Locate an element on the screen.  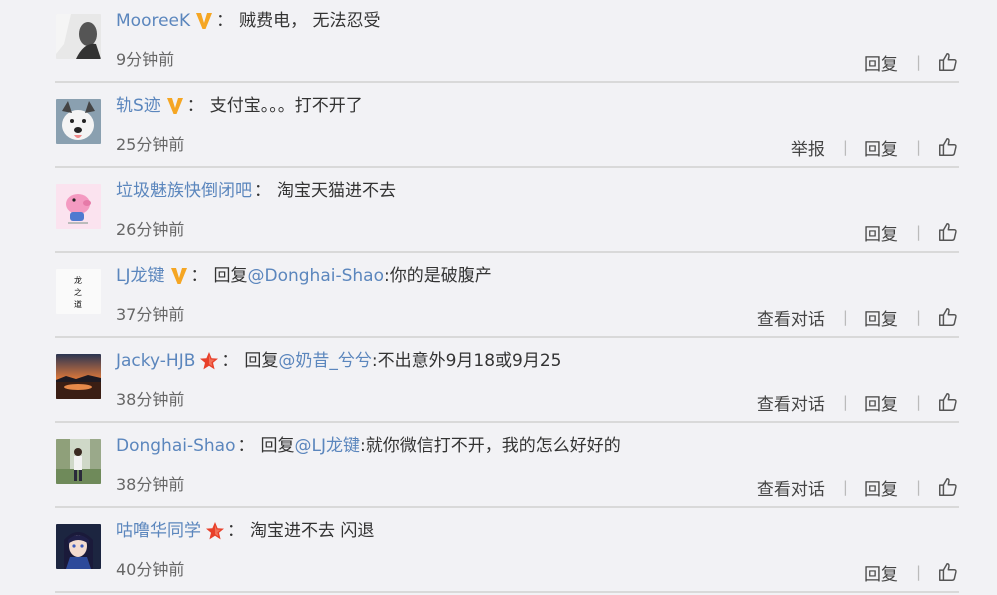
comment-line: Jacky-HJB ：回复 @奶昔_兮兮:不出意外9月18或9月25 is located at coordinates (339, 361).